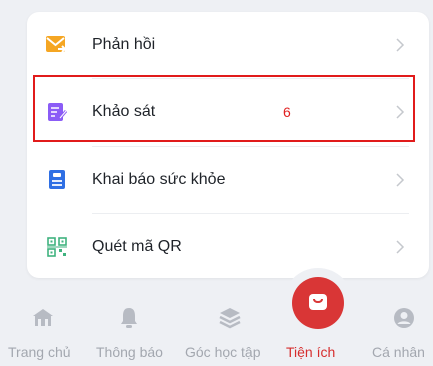 This screenshot has height=366, width=433. What do you see at coordinates (57, 180) in the screenshot?
I see `health-declaration-icon` at bounding box center [57, 180].